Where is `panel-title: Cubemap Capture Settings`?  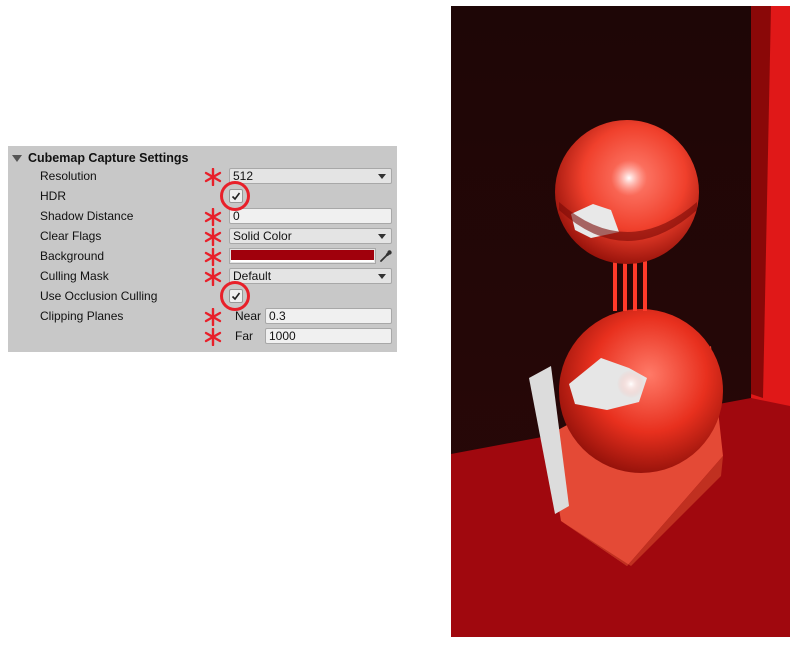
panel-title: Cubemap Capture Settings is located at coordinates (108, 158).